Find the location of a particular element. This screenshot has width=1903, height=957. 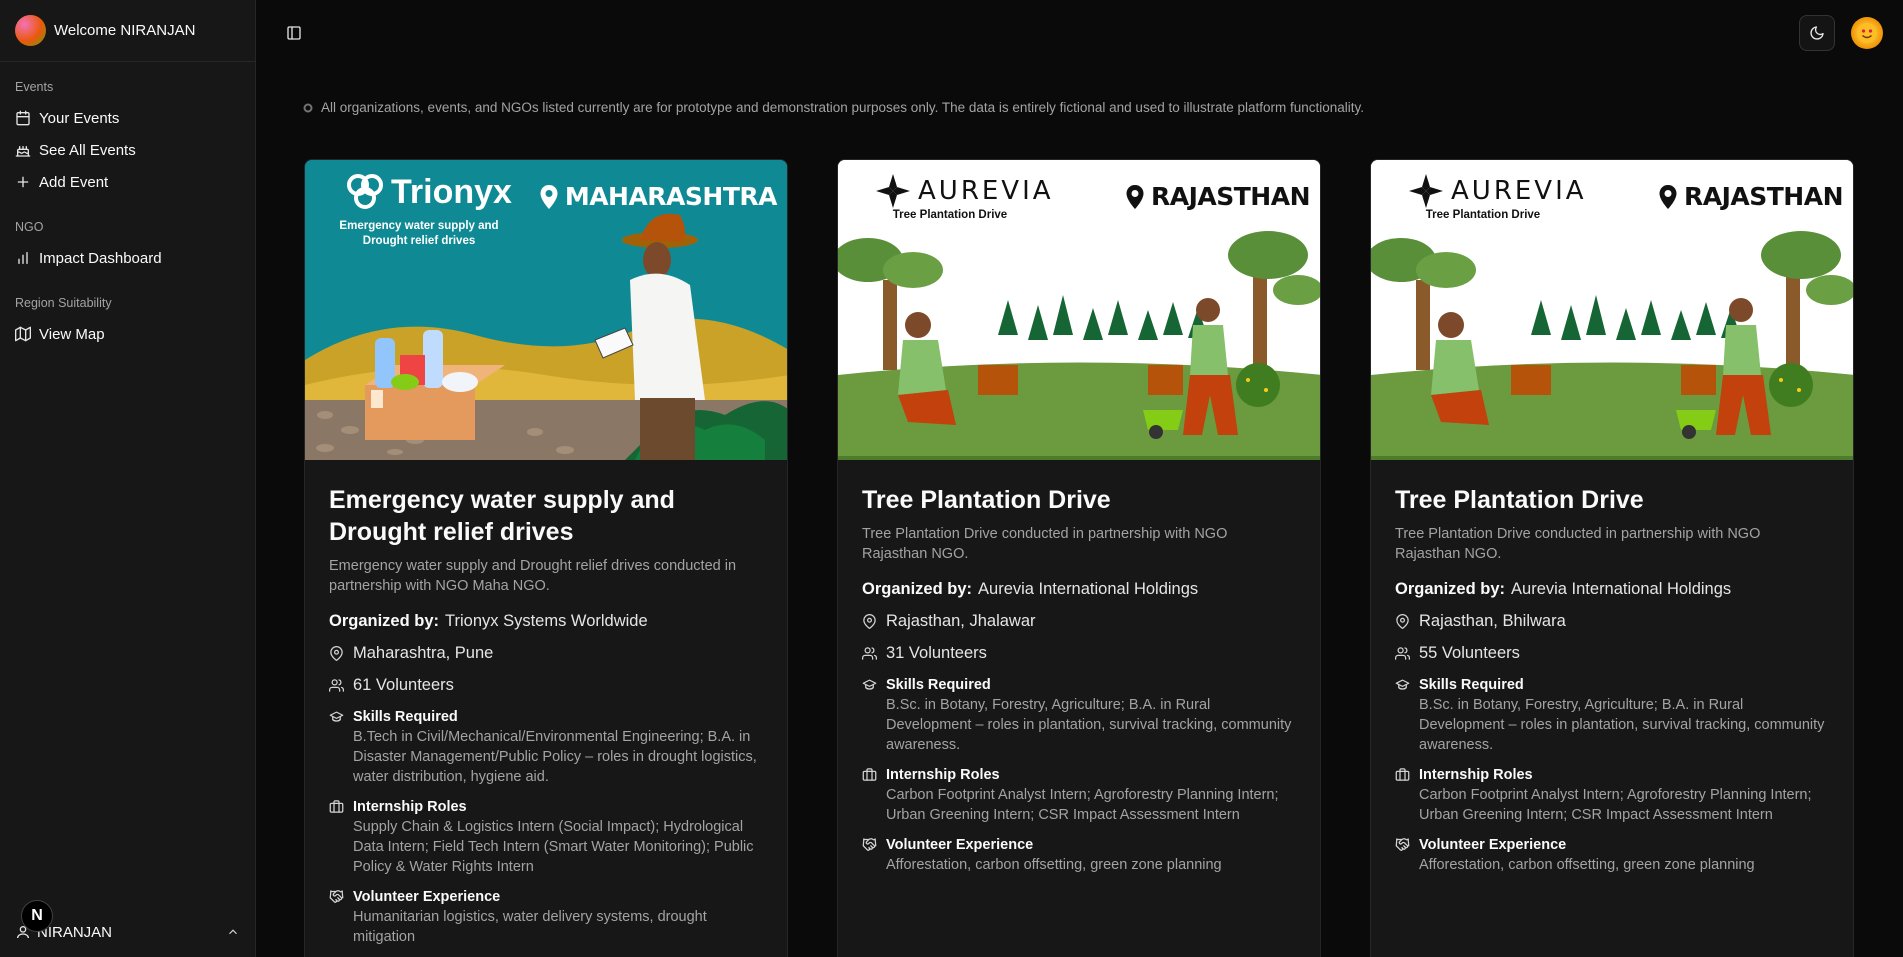

trionyx-logo-icon is located at coordinates (365, 191).